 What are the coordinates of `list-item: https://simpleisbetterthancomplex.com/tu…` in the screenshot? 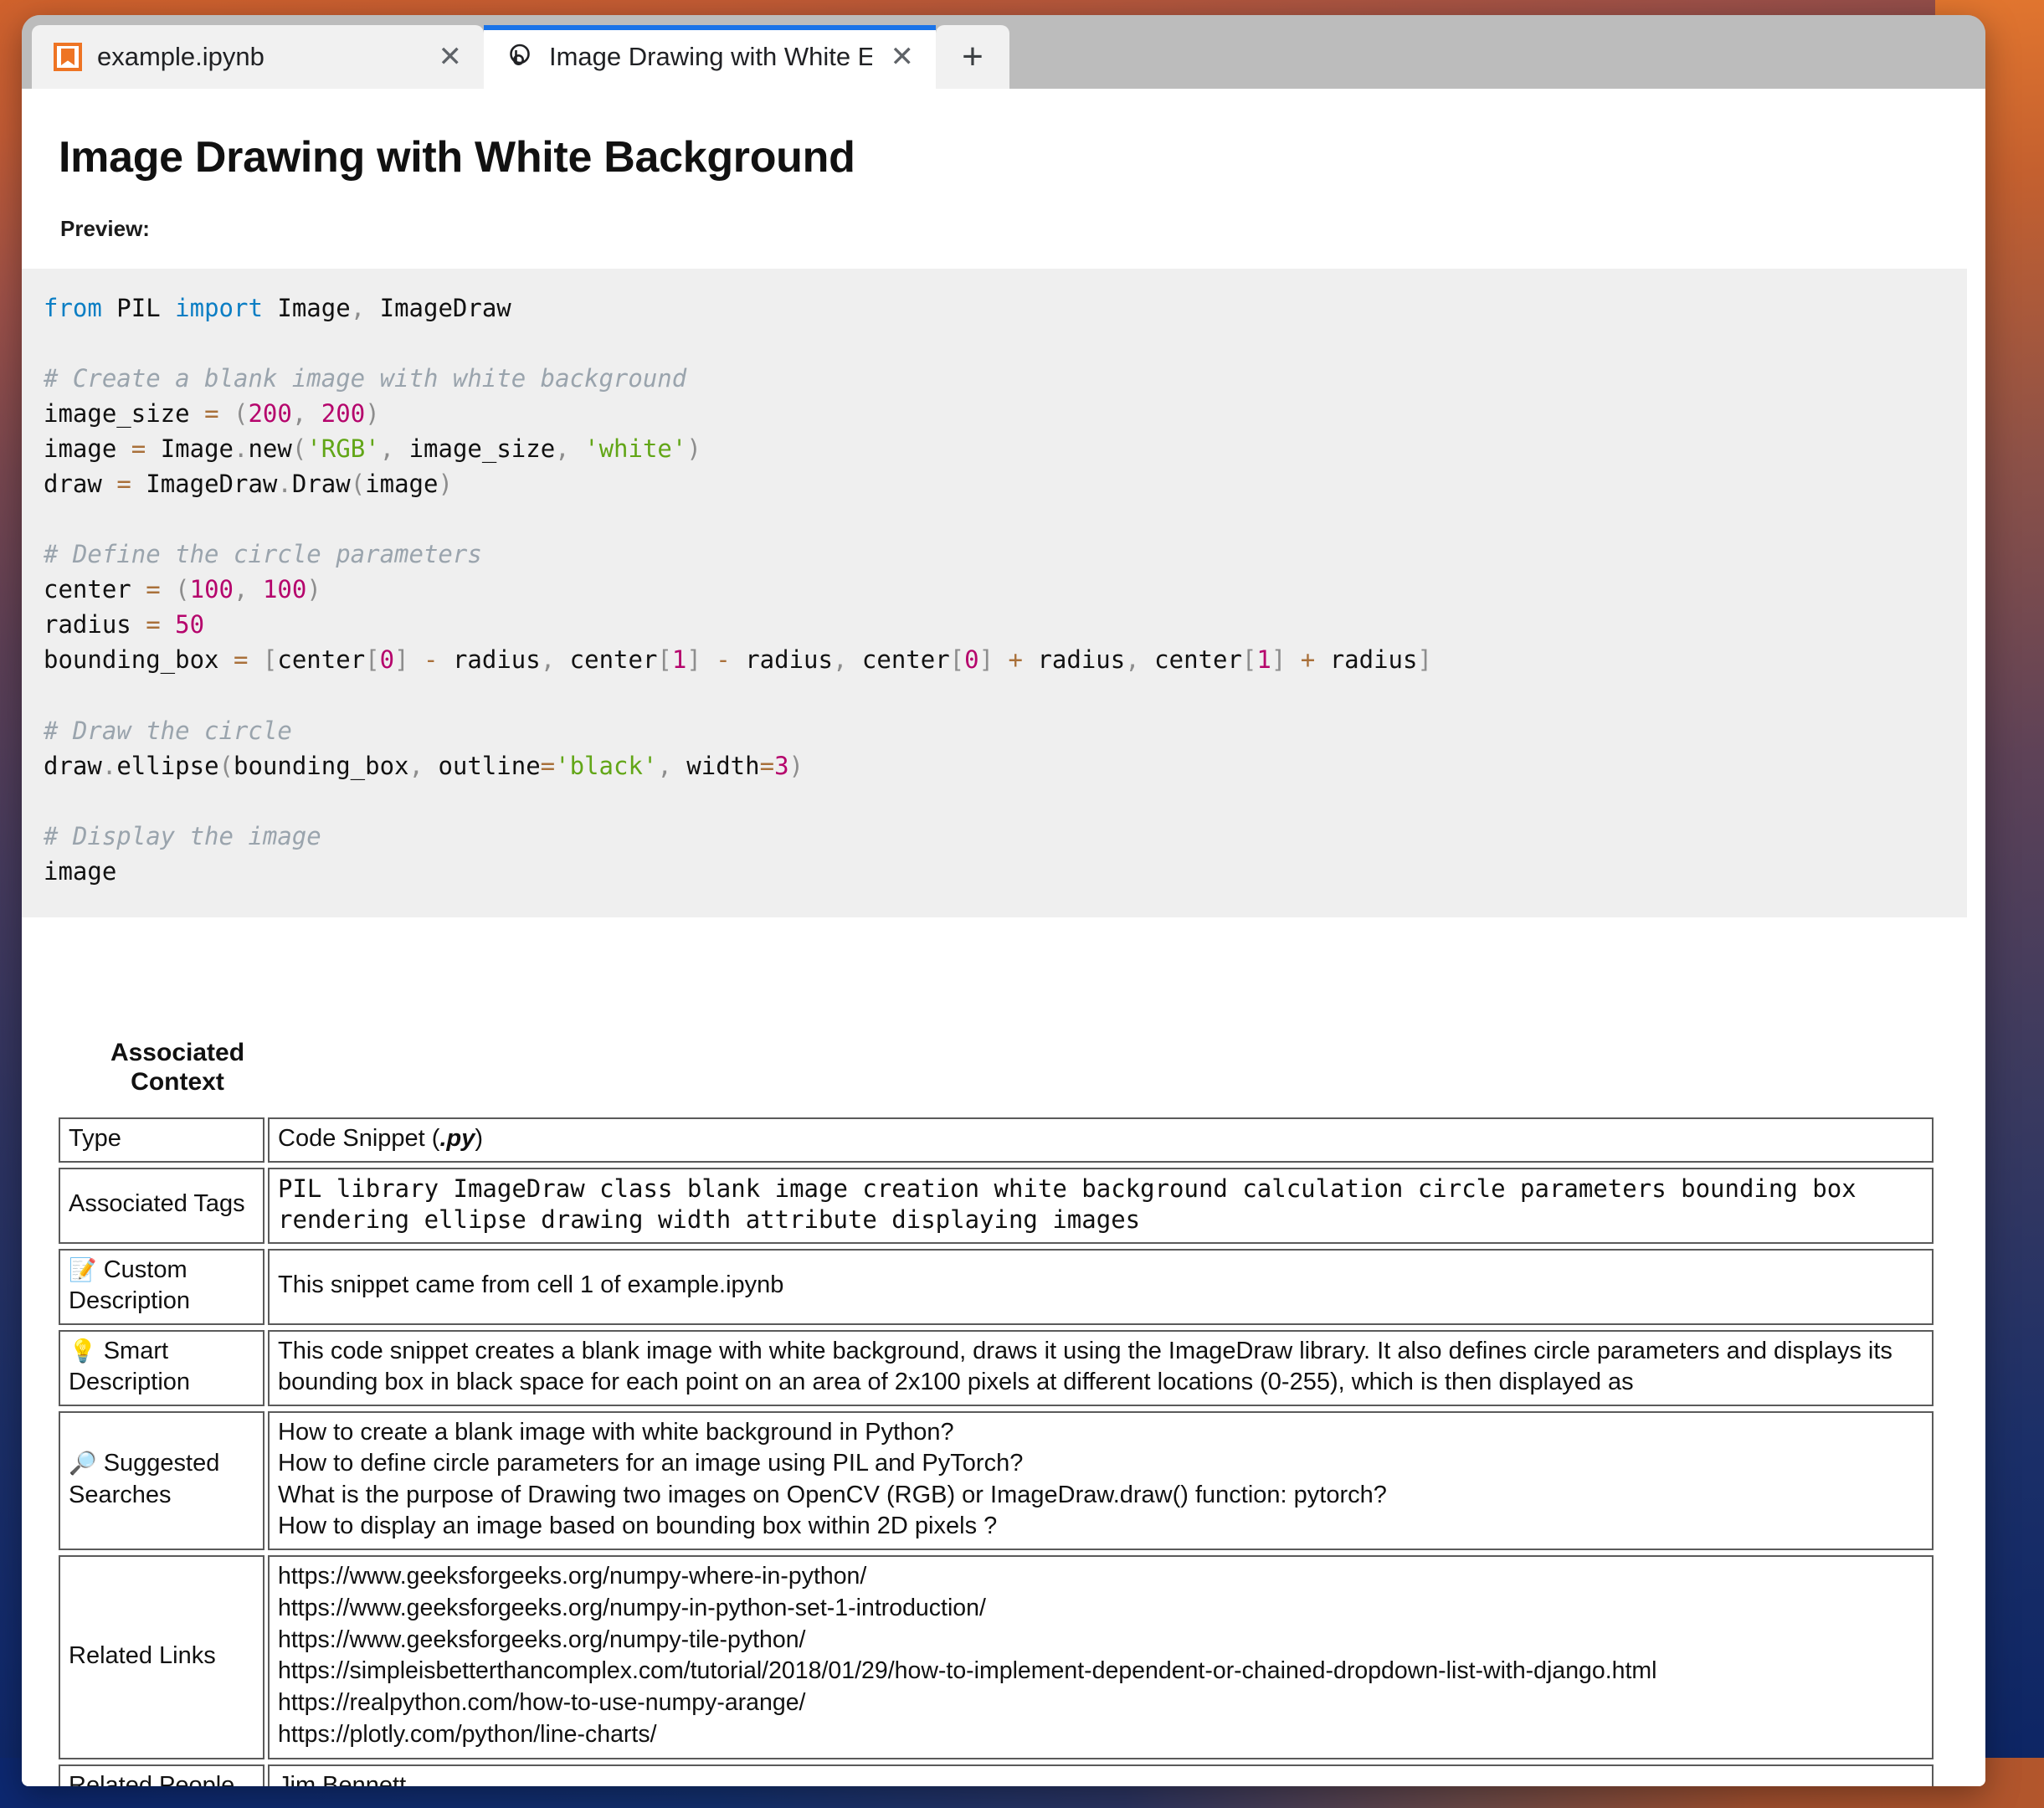 It's located at (968, 1671).